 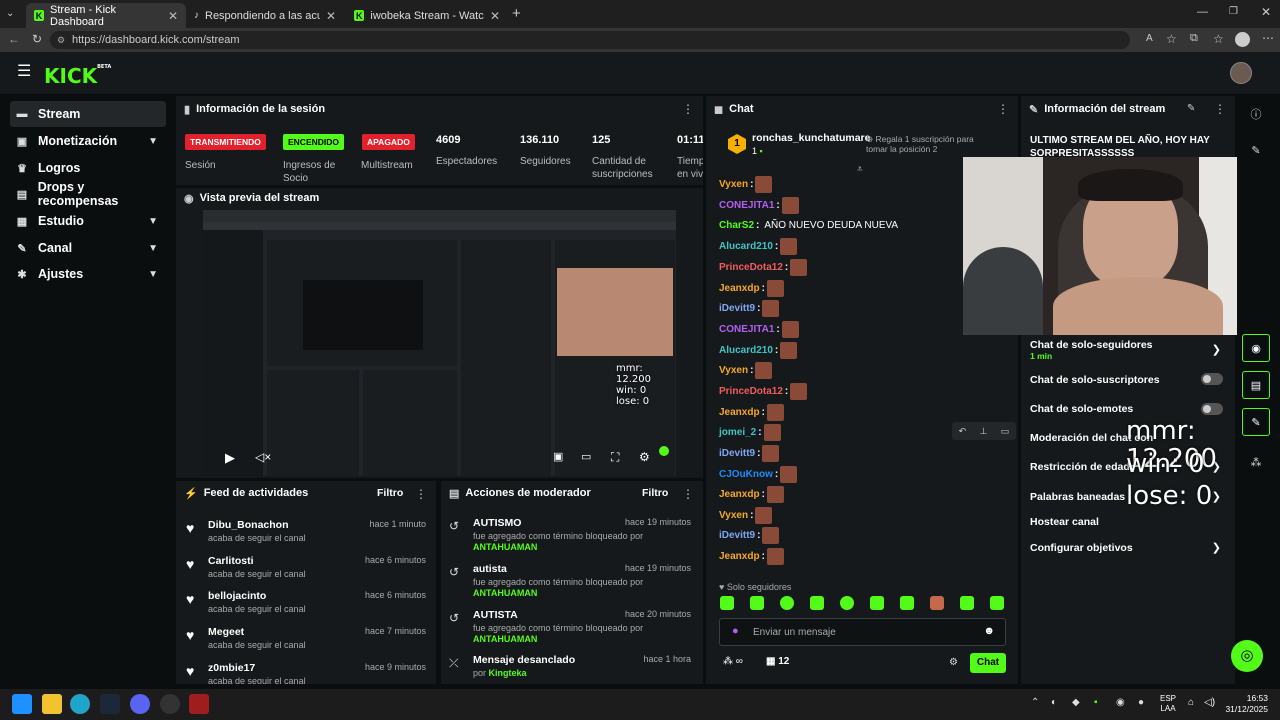 I want to click on favorites-icon: ☆, so click(x=1218, y=39).